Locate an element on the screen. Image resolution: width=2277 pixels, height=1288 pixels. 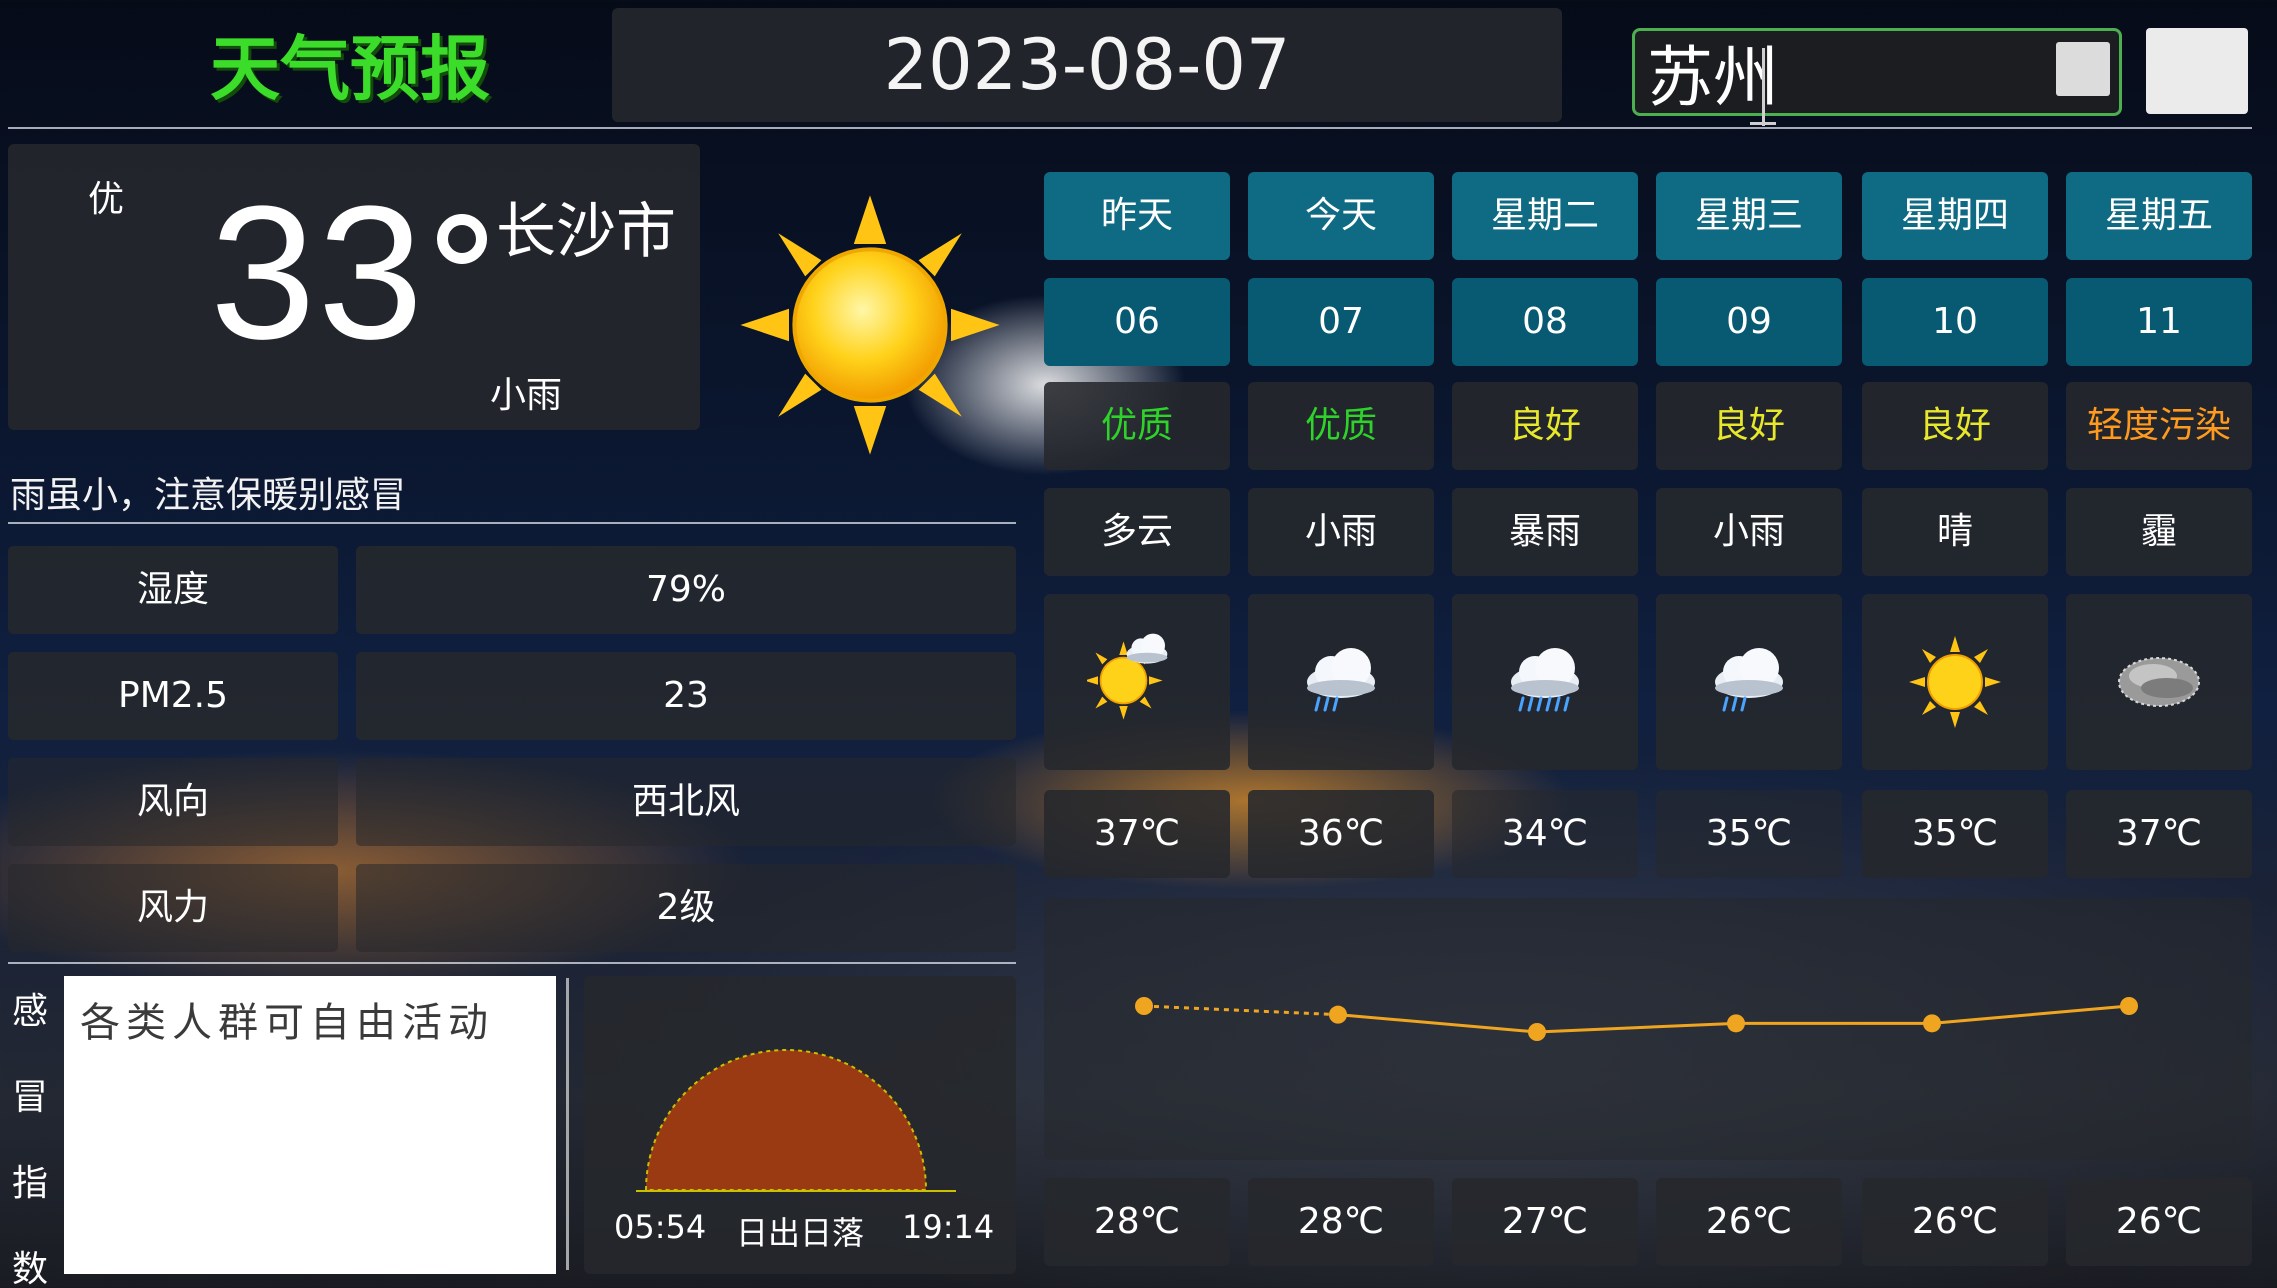
forecast-aqi: 轻度污染 is located at coordinates (2159, 426).